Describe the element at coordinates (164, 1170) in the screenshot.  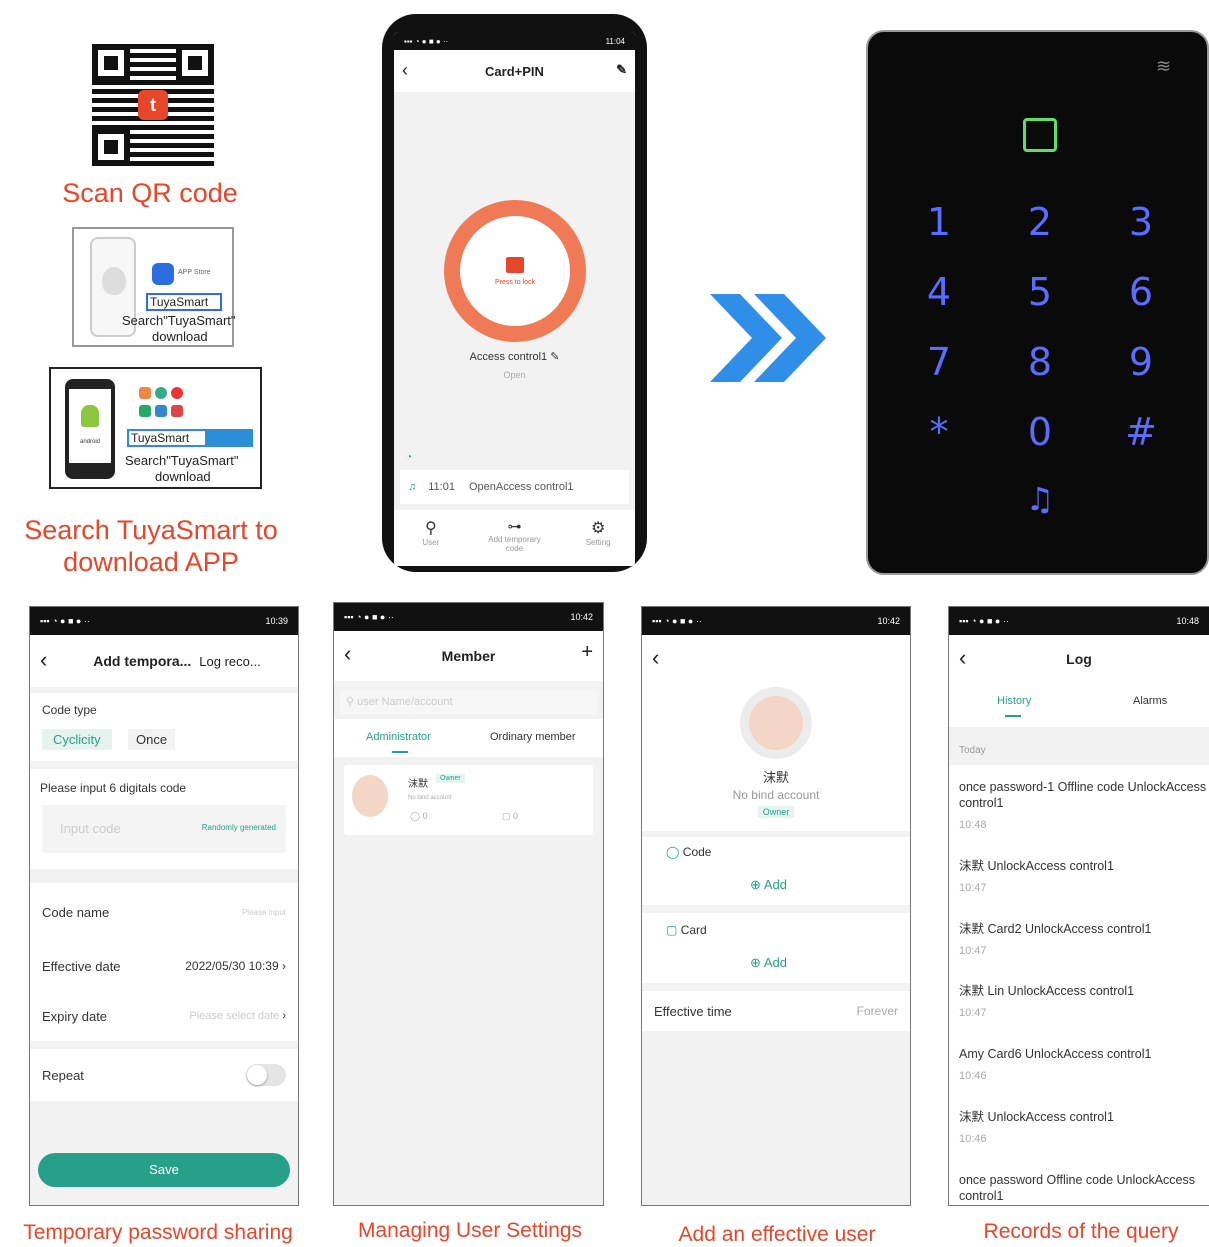
I see `save-button: Save` at that location.